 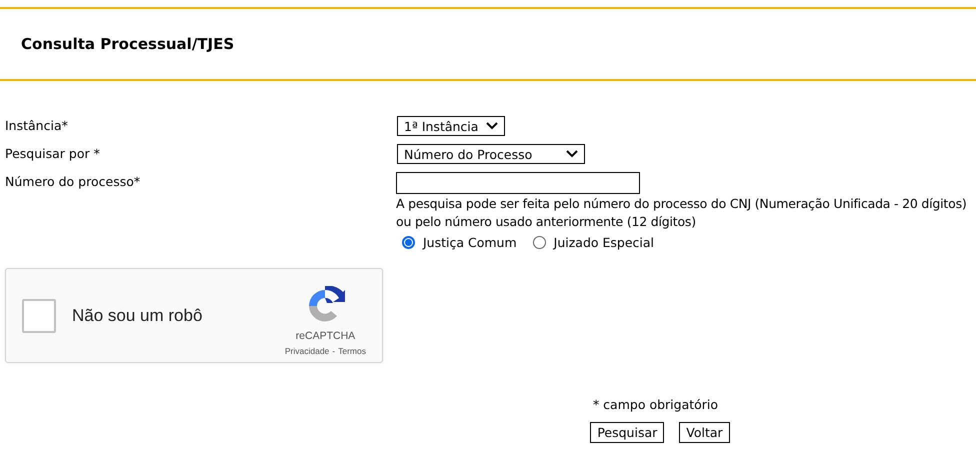 I want to click on radio-label: Juizado Especial, so click(x=604, y=242).